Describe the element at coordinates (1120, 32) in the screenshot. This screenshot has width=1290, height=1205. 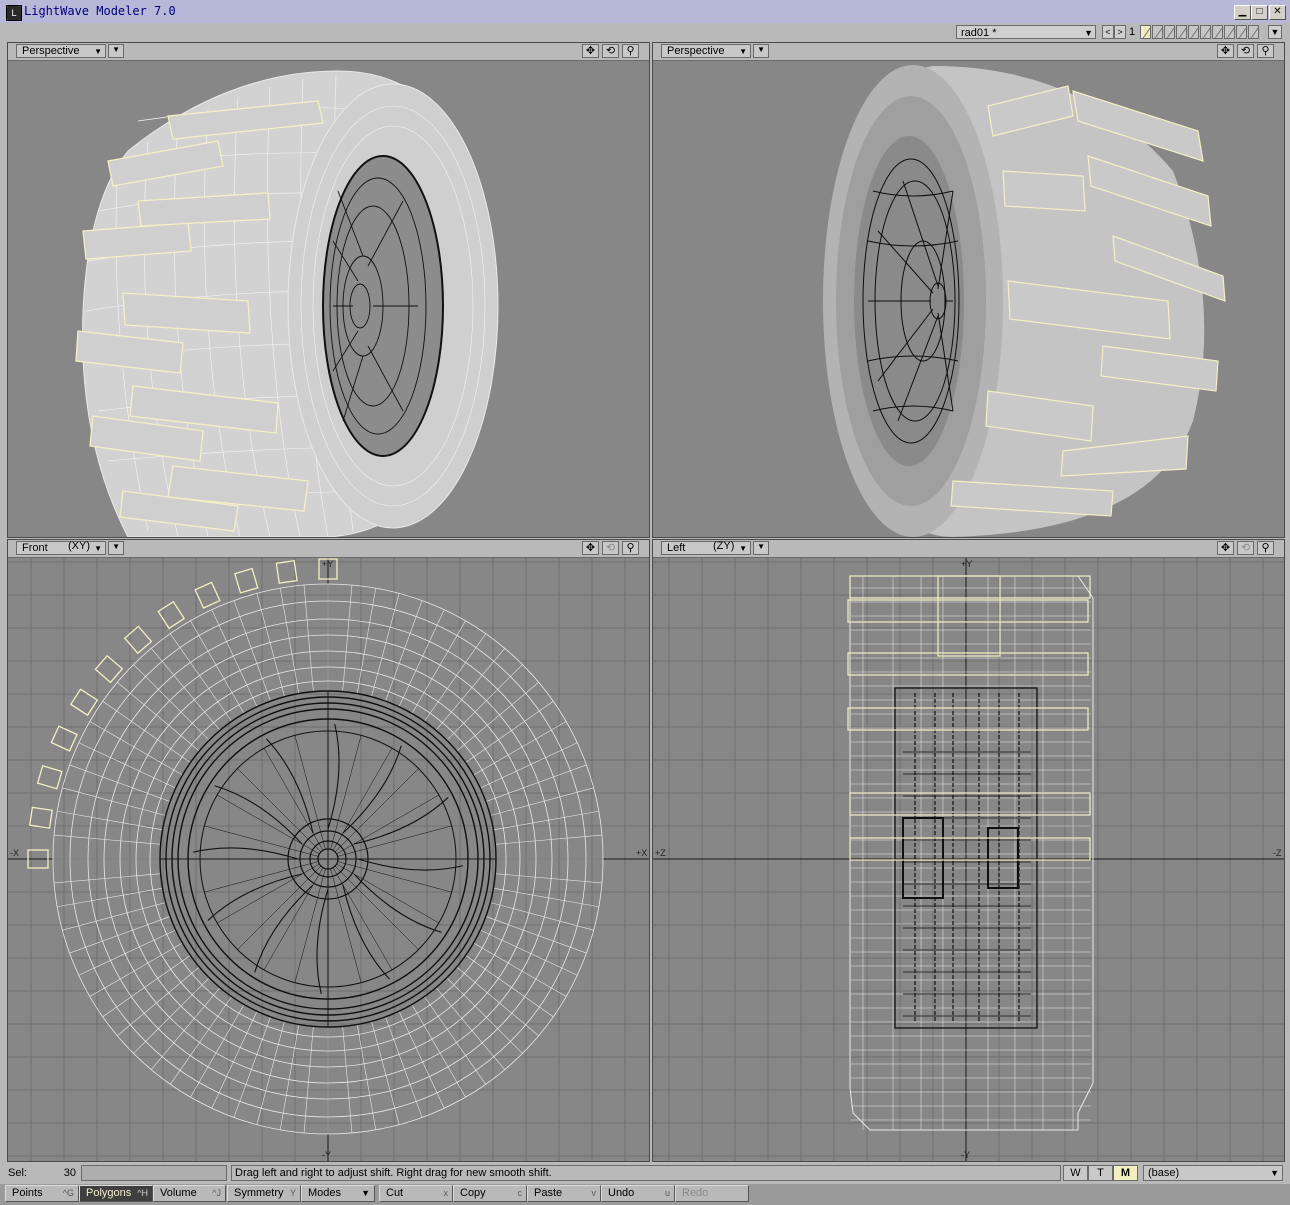
I see `next-layer-button: >` at that location.